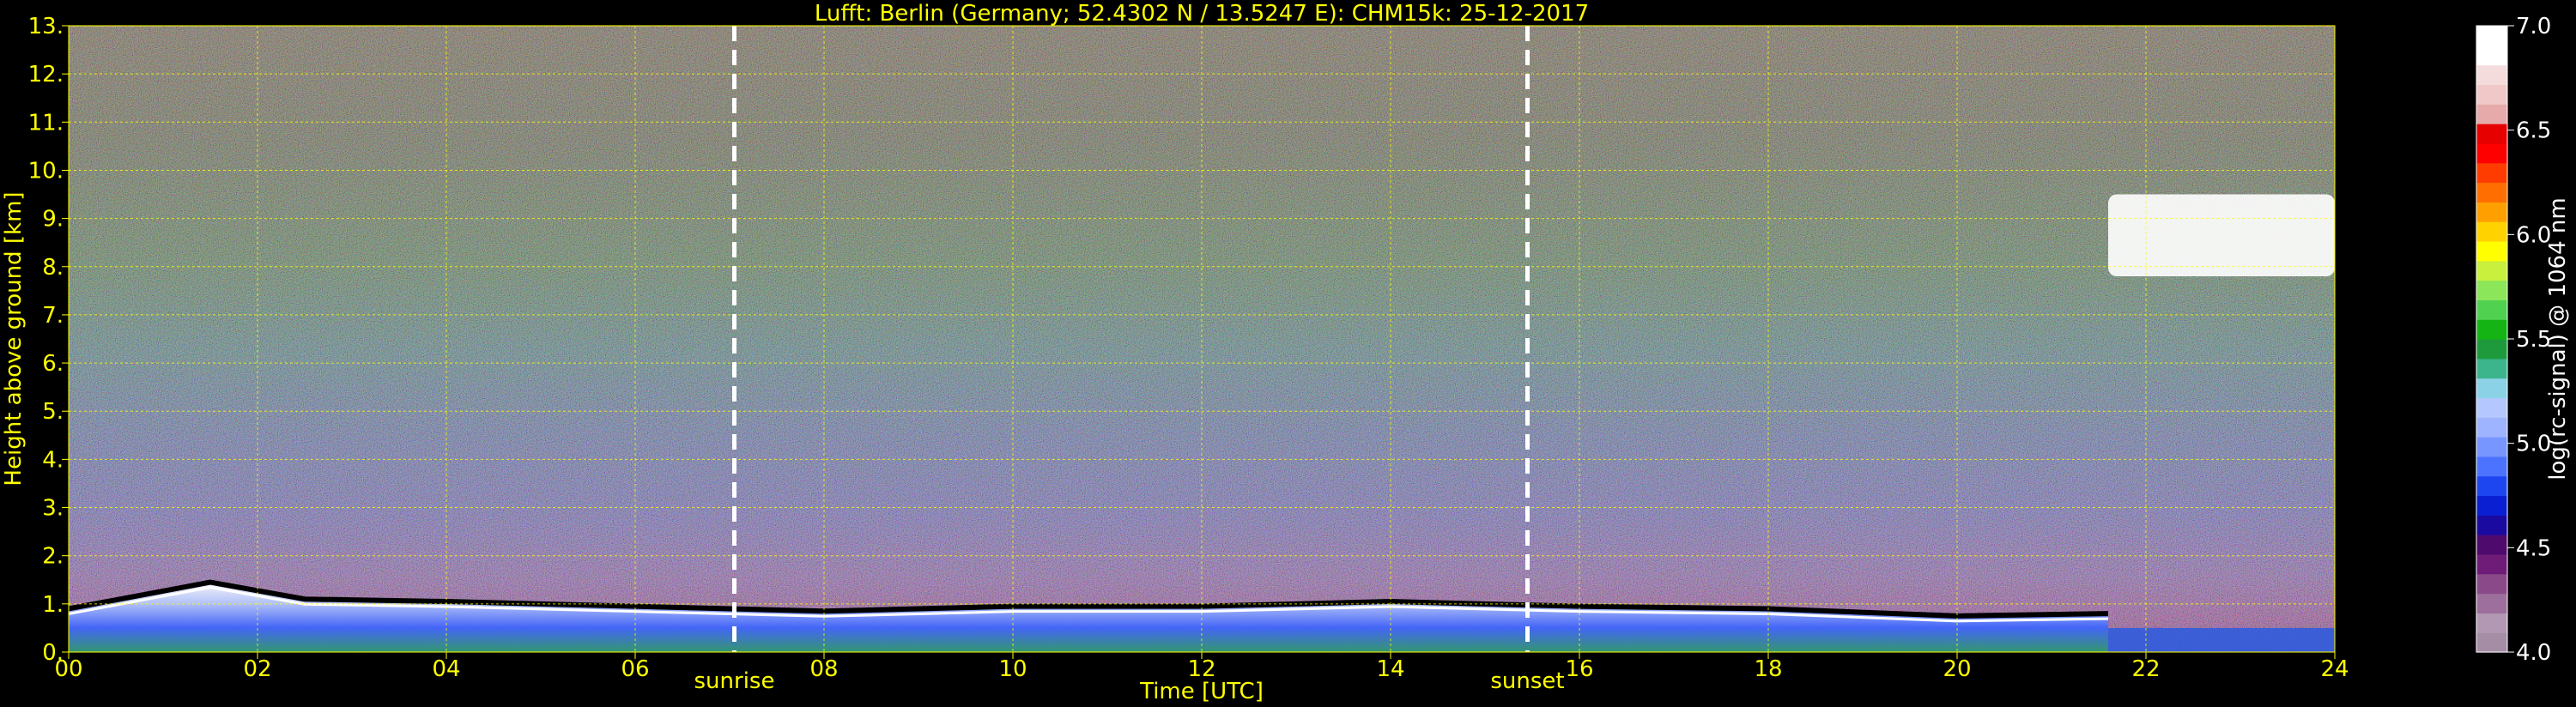  I want to click on colorbar-tick-label: 4.0, so click(2533, 653).